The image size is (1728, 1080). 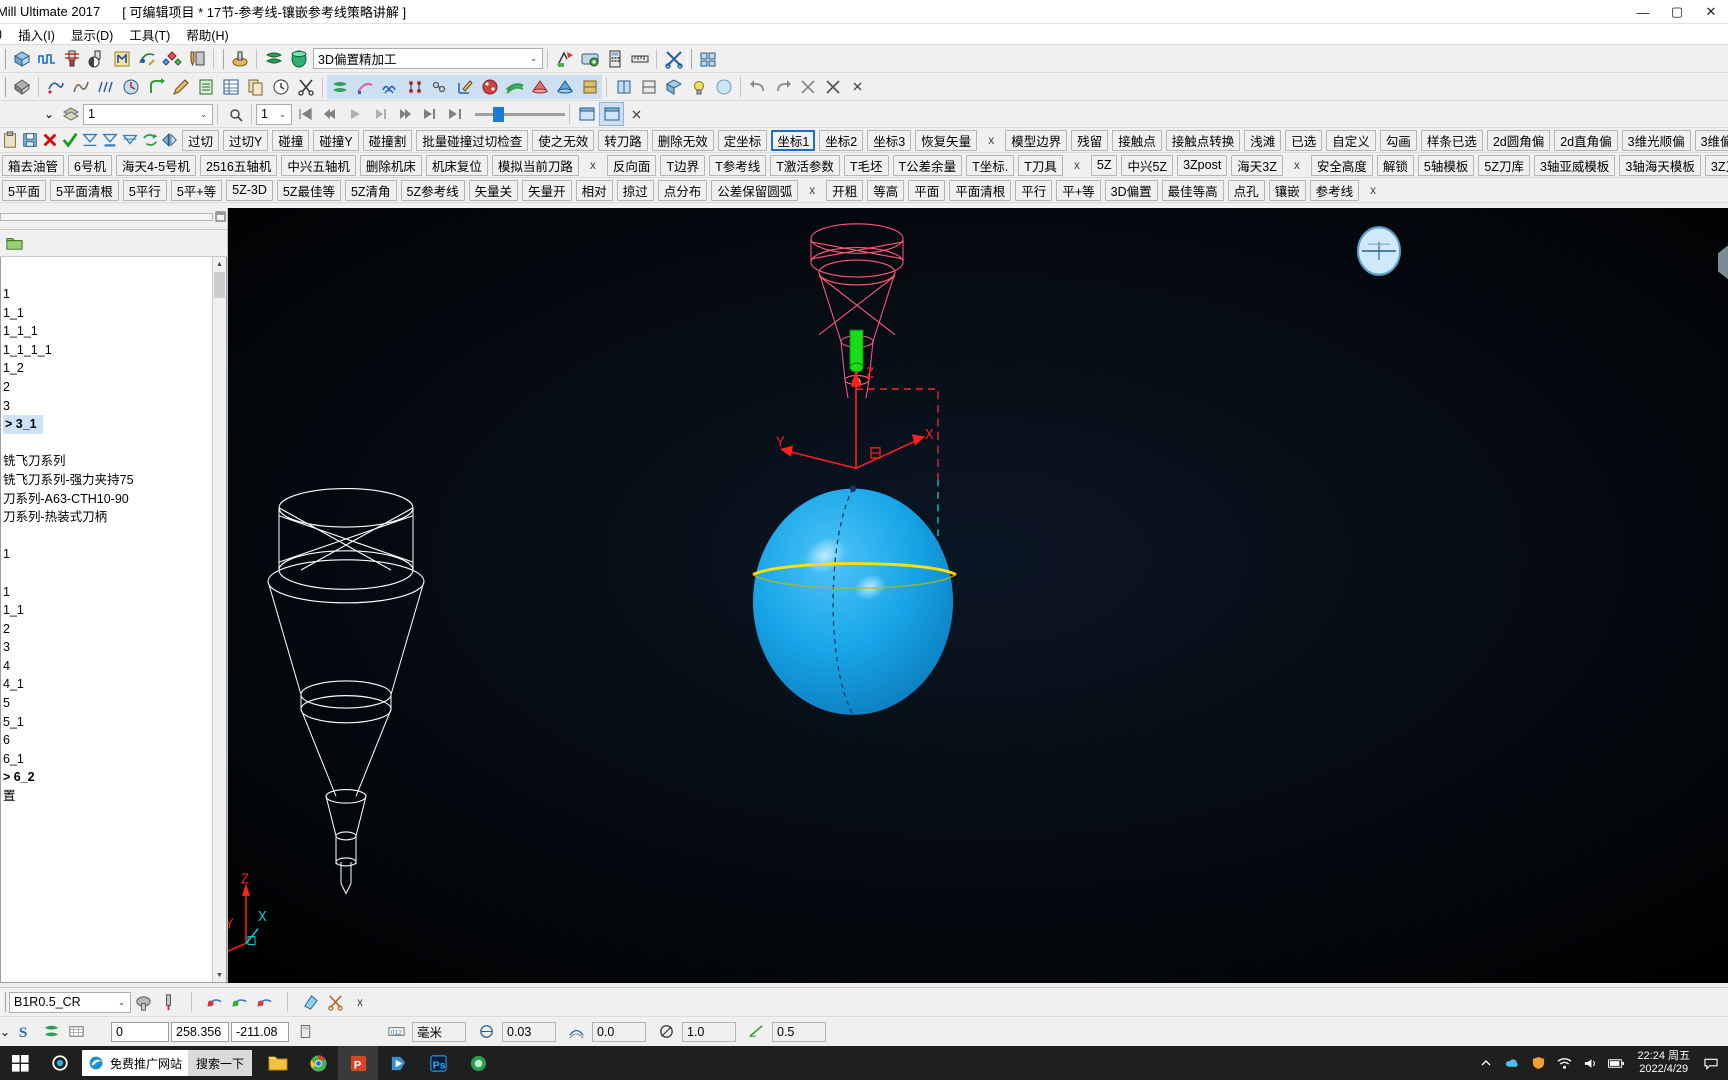 I want to click on thickness-icon, so click(x=576, y=1032).